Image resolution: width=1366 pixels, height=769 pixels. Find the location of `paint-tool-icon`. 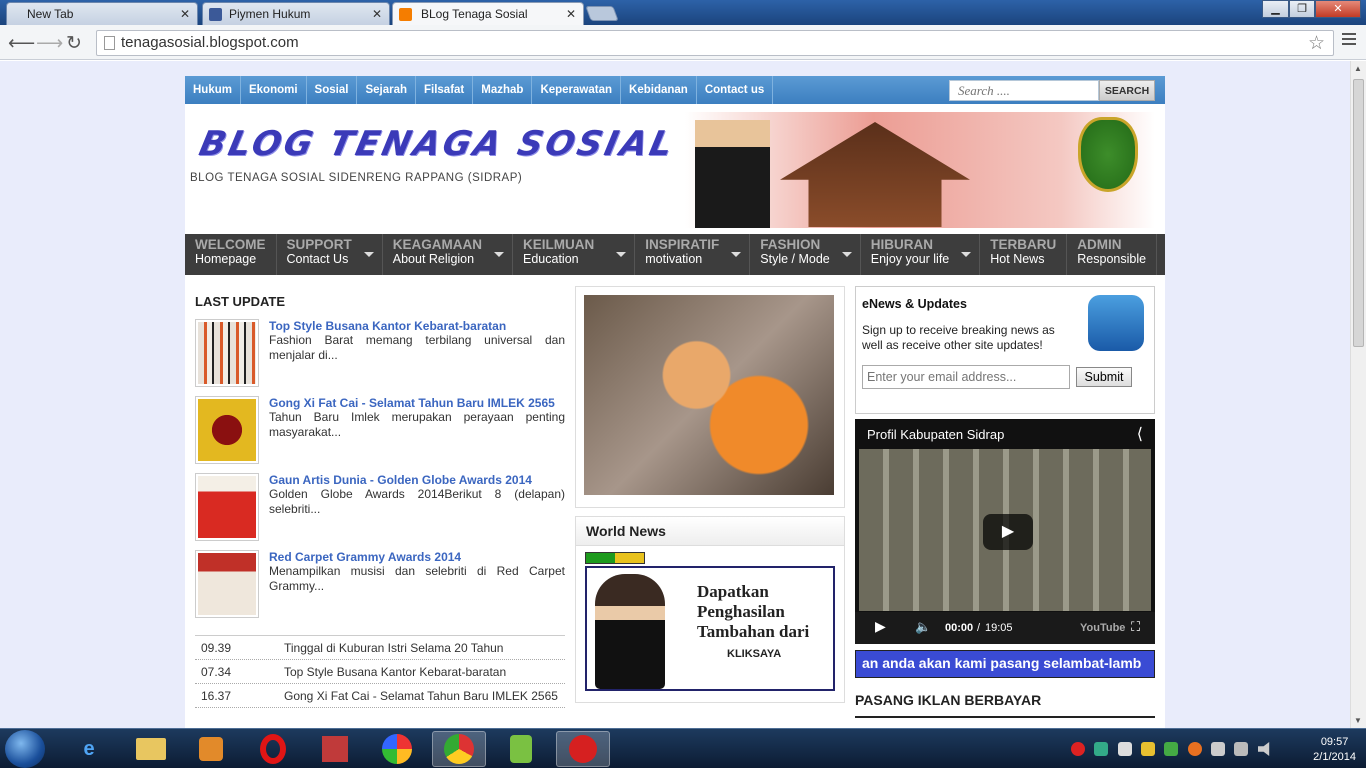

paint-tool-icon is located at coordinates (335, 749).